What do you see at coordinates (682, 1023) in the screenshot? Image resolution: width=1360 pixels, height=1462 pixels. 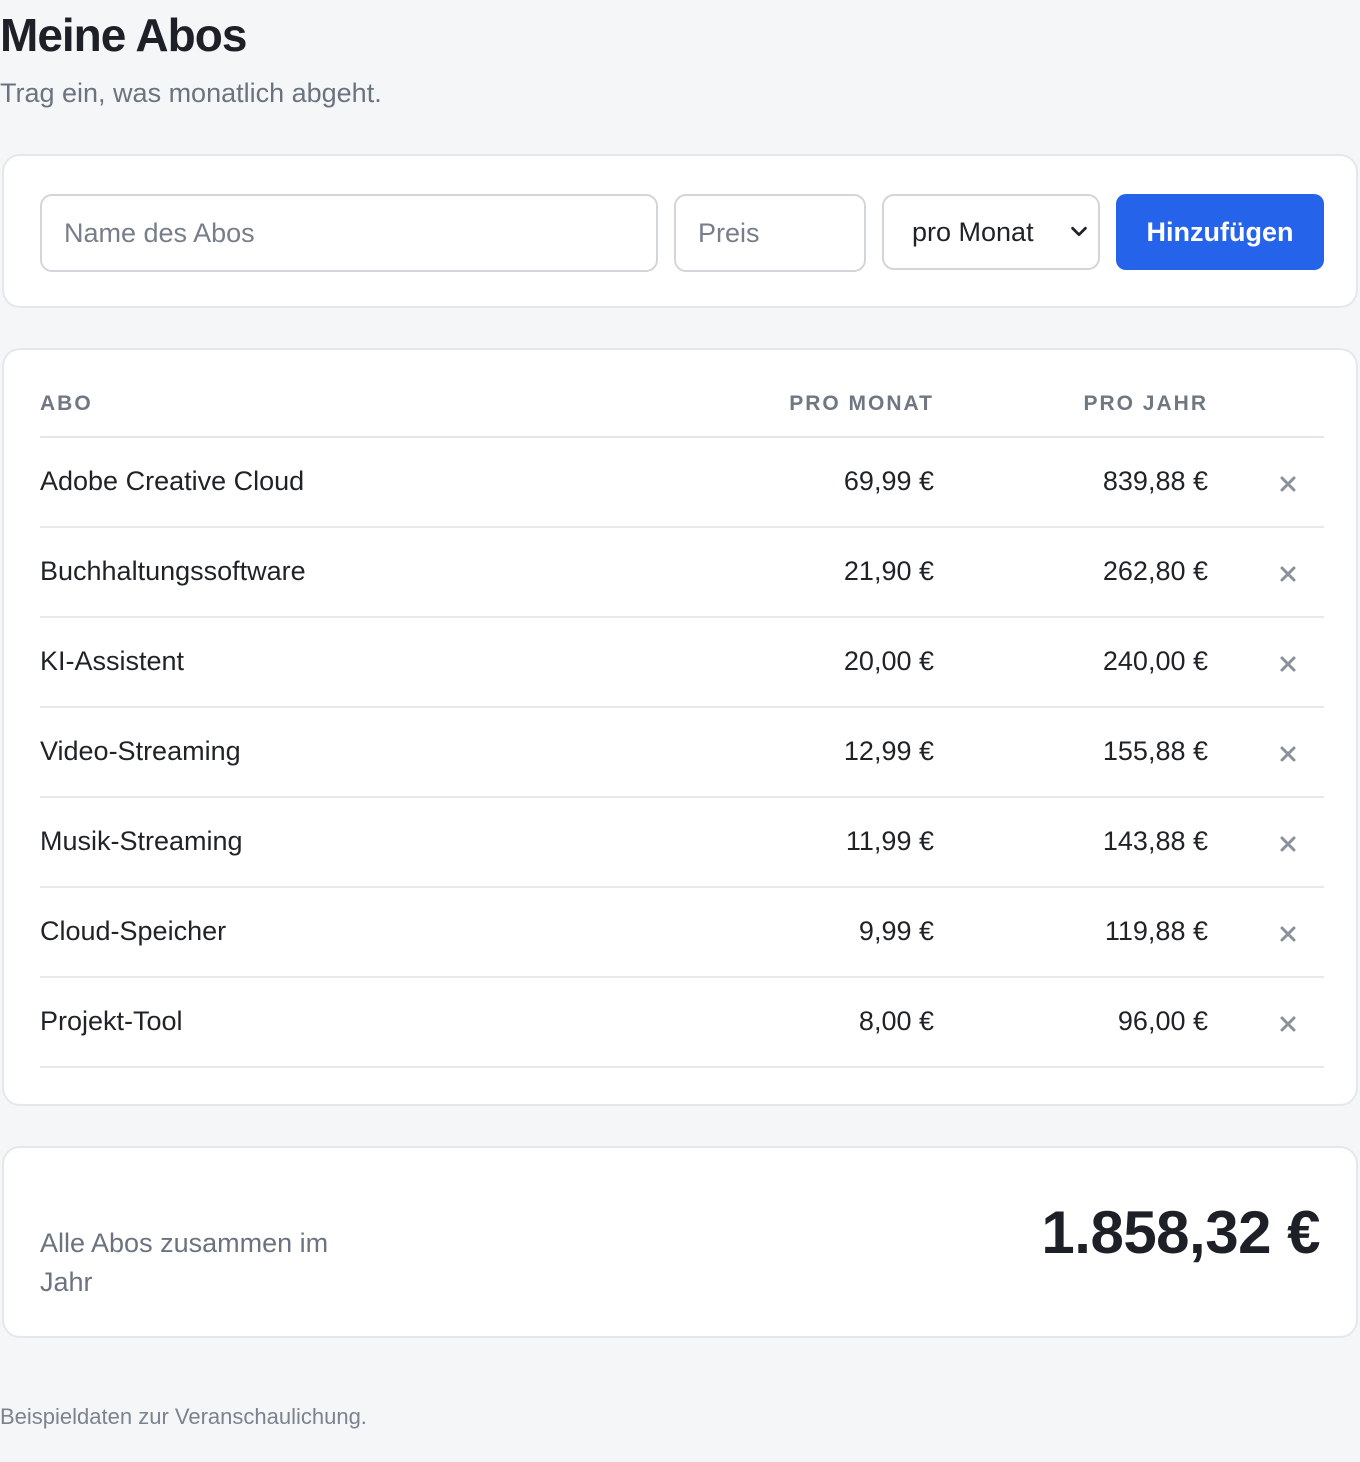 I see `table-row: Projekt-Tool 8,00 € 96,00 €` at bounding box center [682, 1023].